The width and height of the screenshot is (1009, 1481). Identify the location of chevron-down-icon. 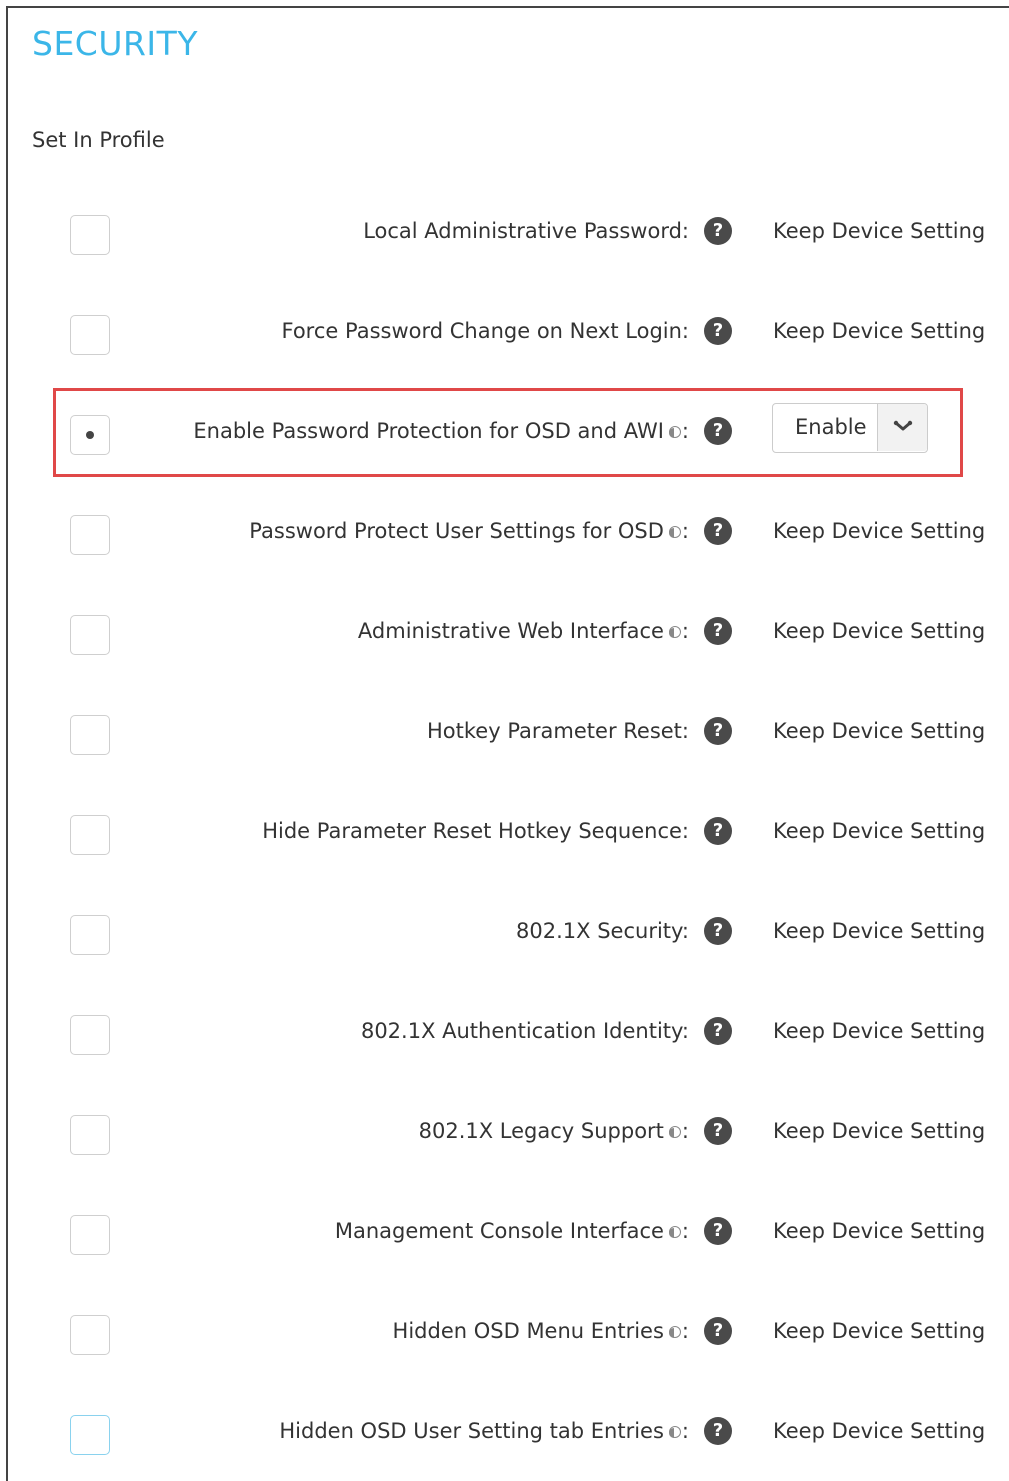
(903, 425).